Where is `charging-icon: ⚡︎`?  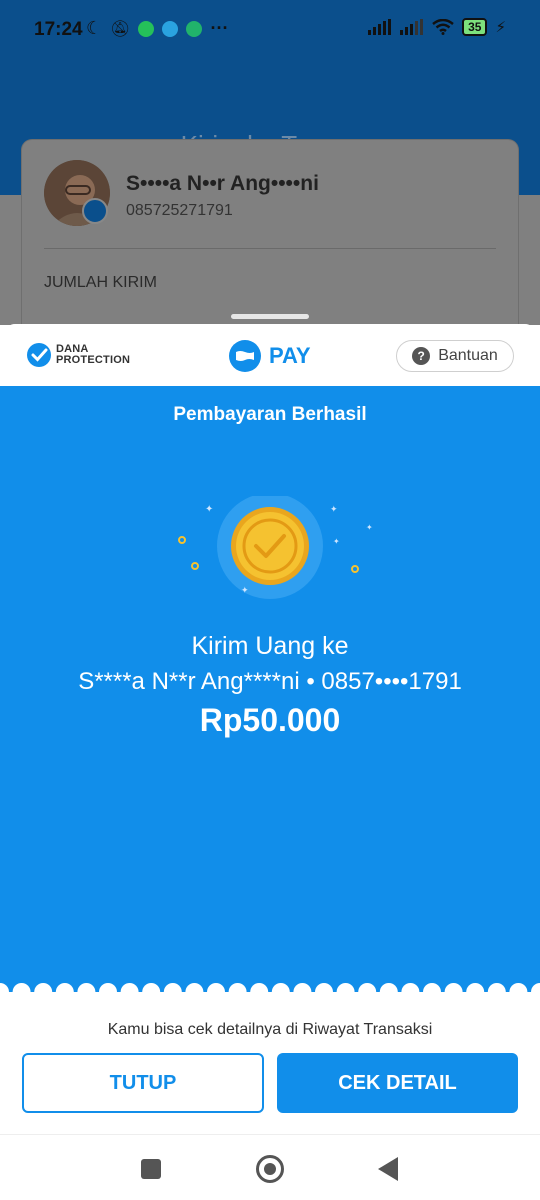
charging-icon: ⚡︎ is located at coordinates (500, 27).